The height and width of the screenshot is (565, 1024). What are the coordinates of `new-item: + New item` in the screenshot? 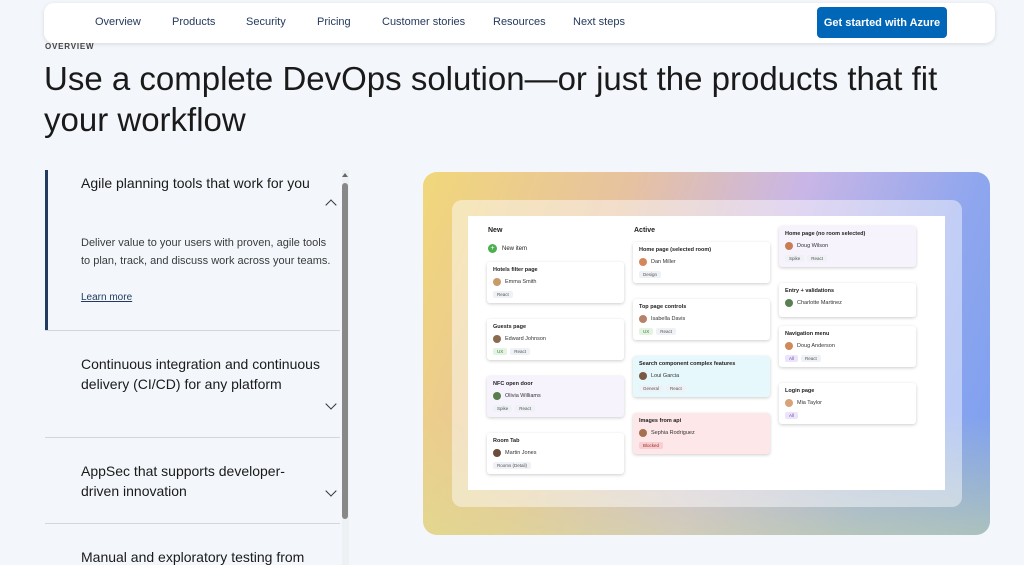 It's located at (507, 248).